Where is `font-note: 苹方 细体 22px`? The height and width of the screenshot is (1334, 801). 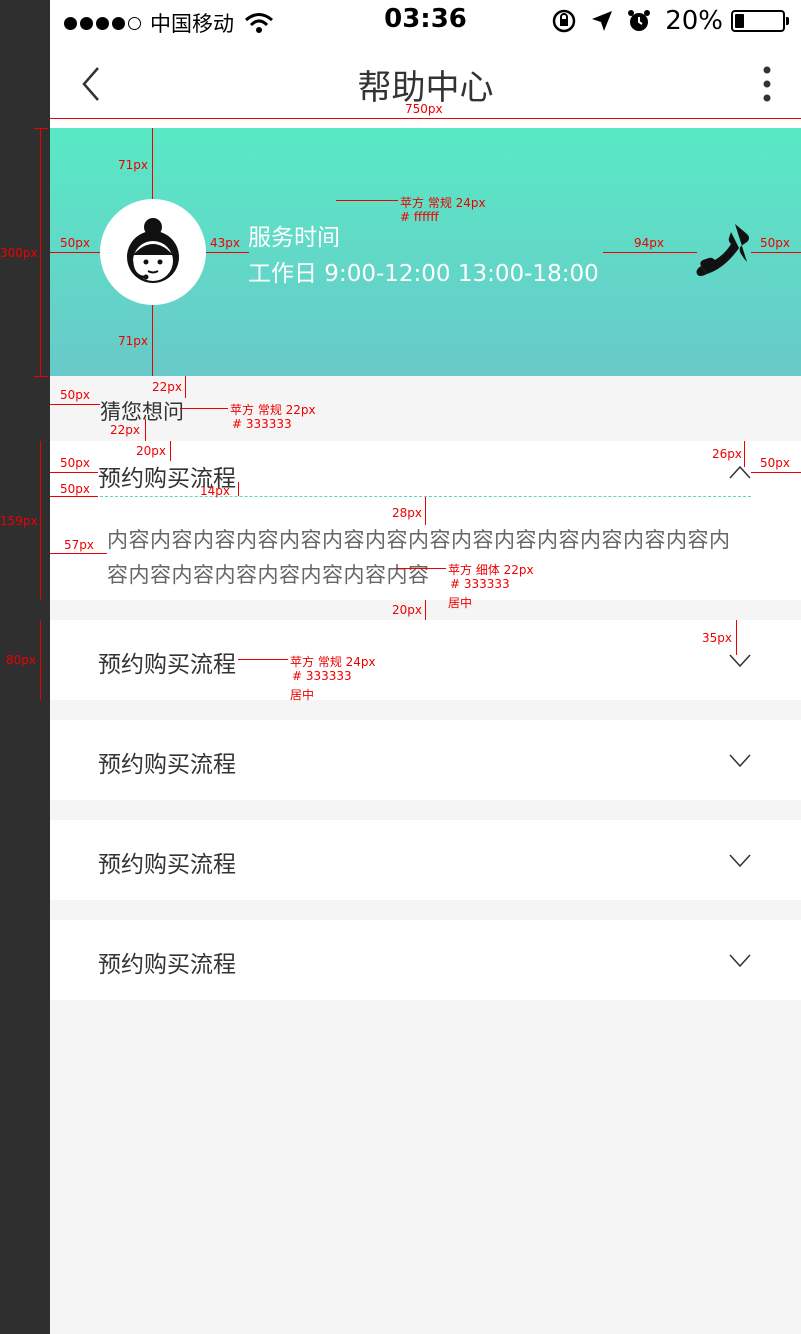
font-note: 苹方 细体 22px is located at coordinates (491, 570).